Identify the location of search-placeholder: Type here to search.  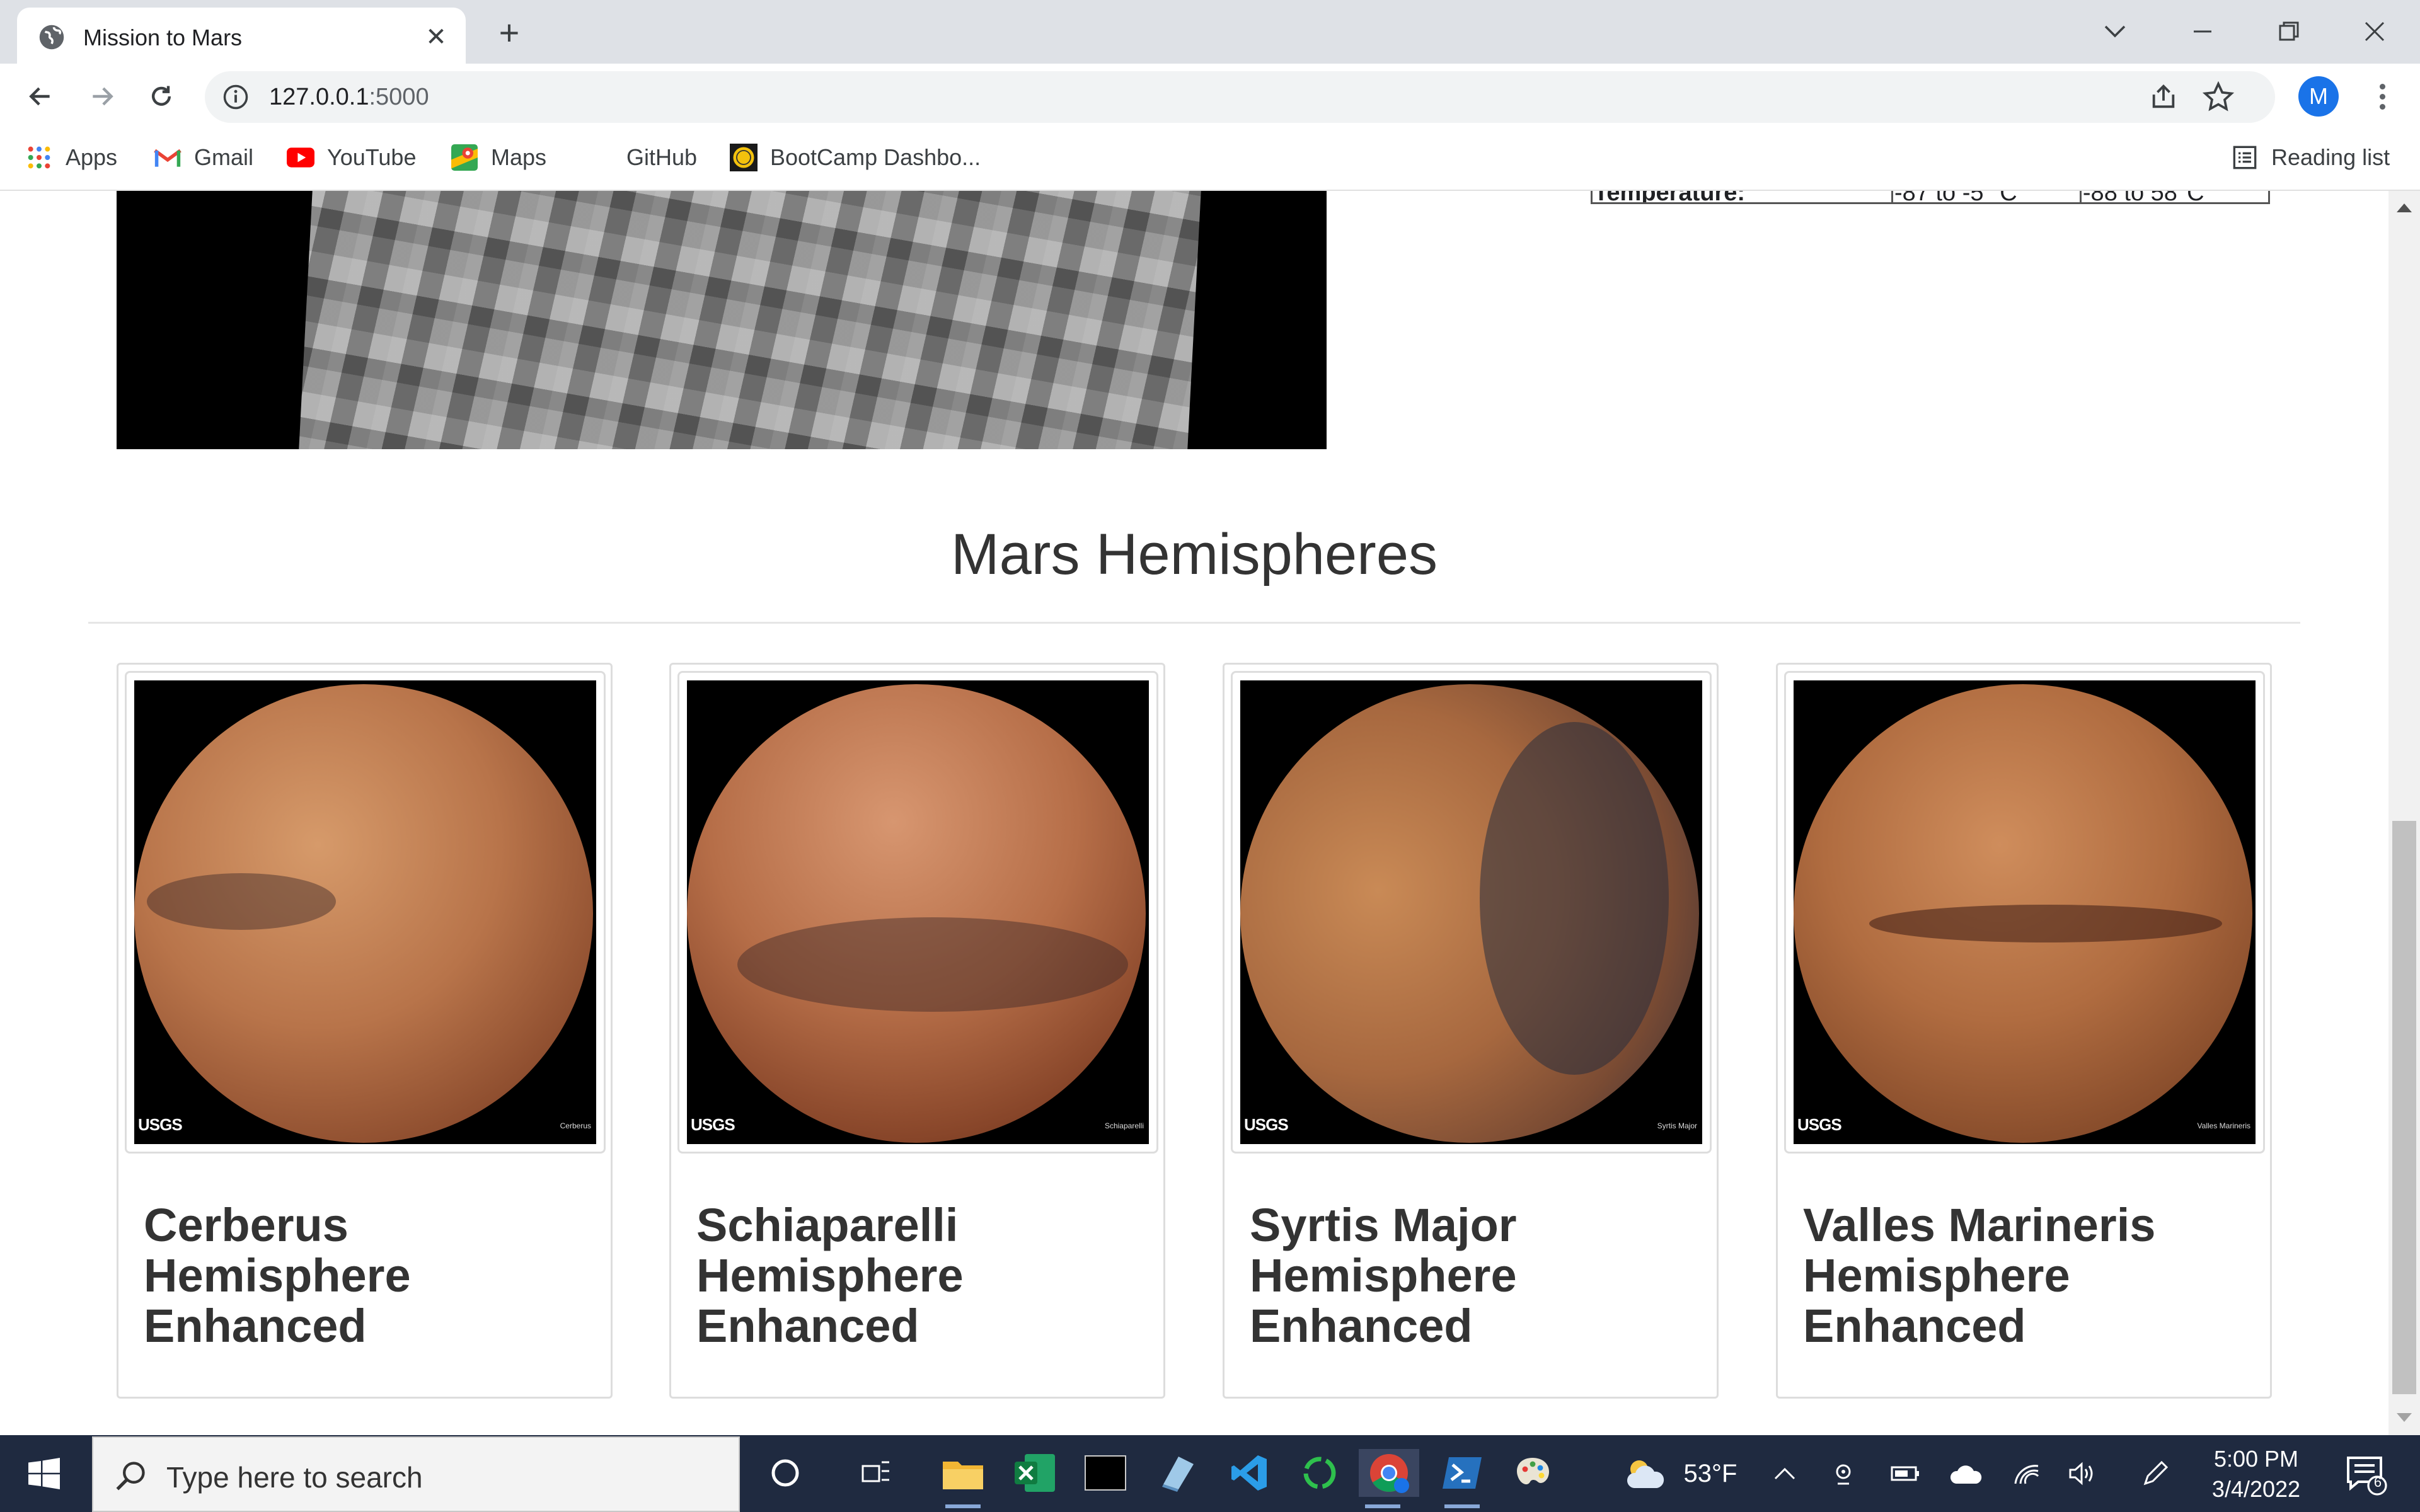
(294, 1477).